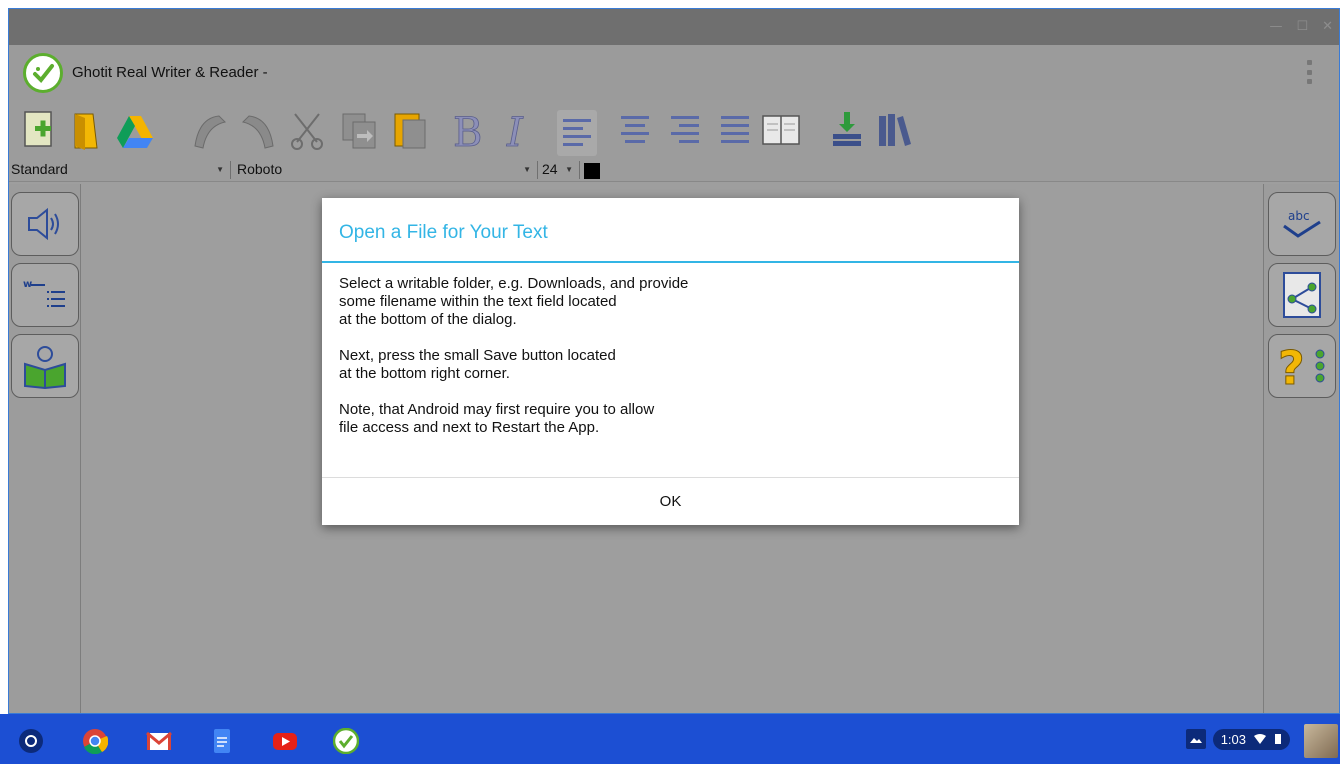  What do you see at coordinates (43, 73) in the screenshot?
I see `ghotit-logo-icon` at bounding box center [43, 73].